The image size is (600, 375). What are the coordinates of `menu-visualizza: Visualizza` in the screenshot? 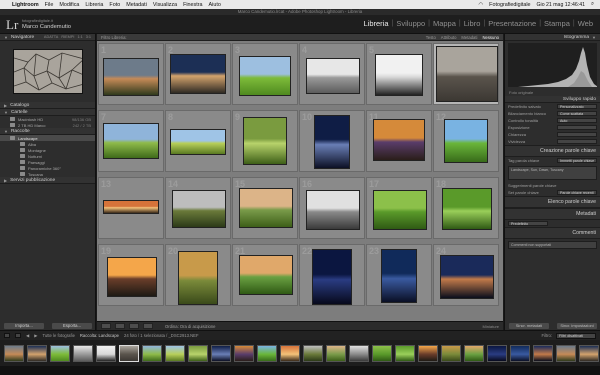 It's located at (165, 5).